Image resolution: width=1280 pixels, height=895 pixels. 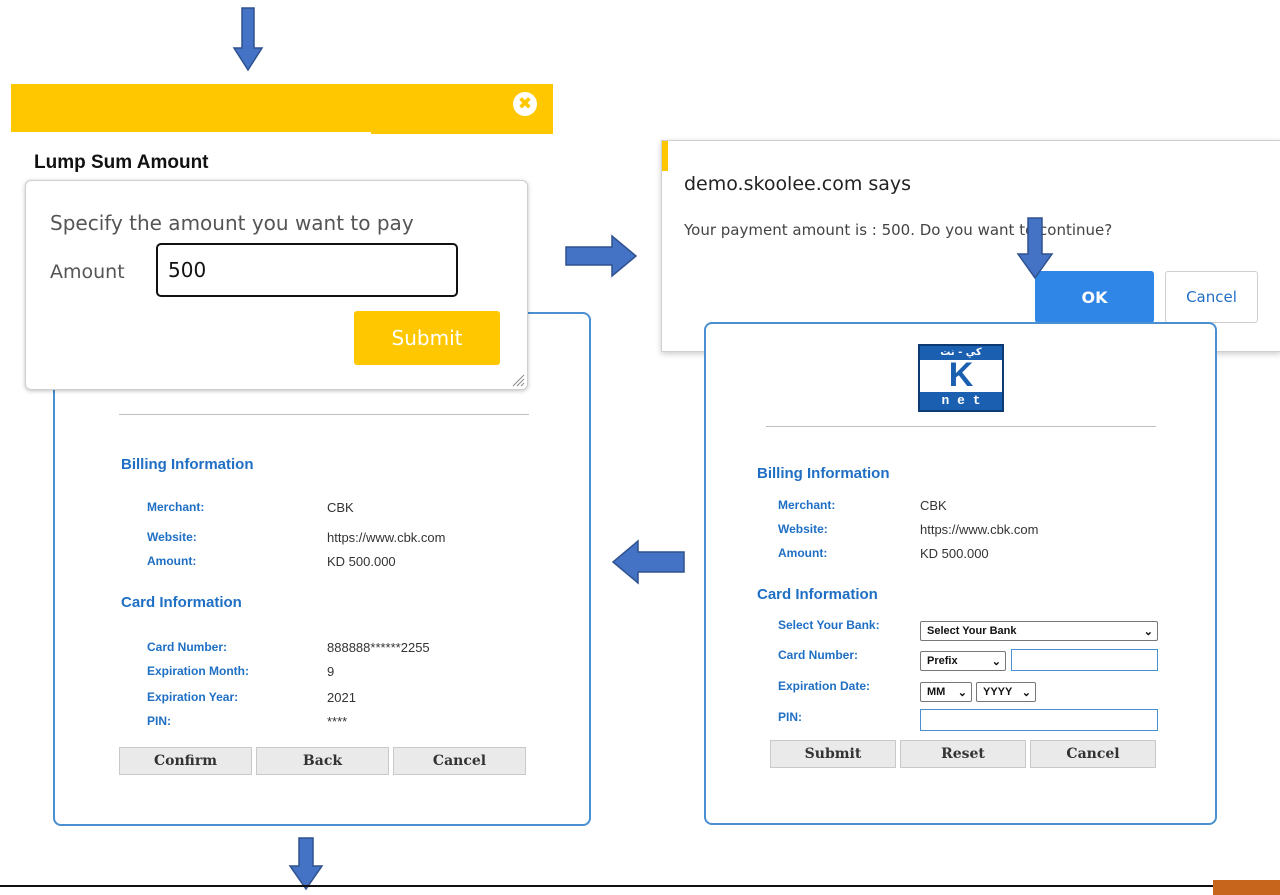 What do you see at coordinates (963, 661) in the screenshot?
I see `prefix-select: Prefix ⌄` at bounding box center [963, 661].